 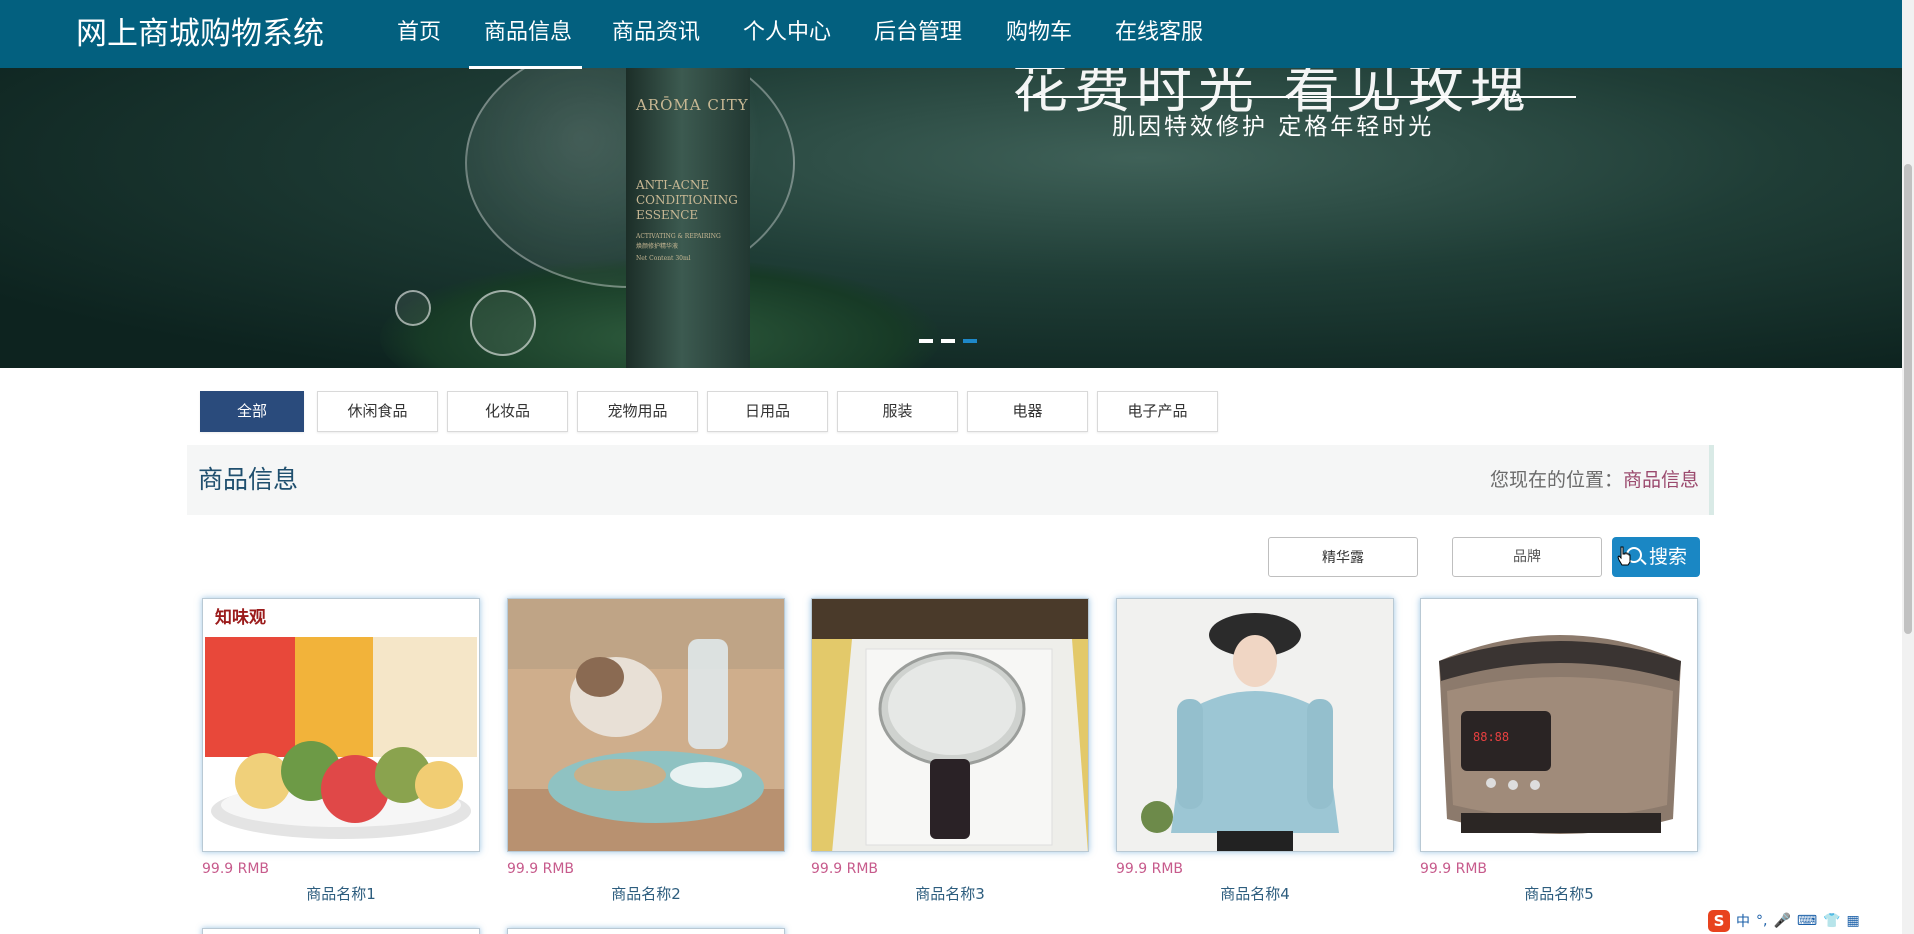 I want to click on bottle-small-2: 焕颜修护精华液, so click(x=657, y=246).